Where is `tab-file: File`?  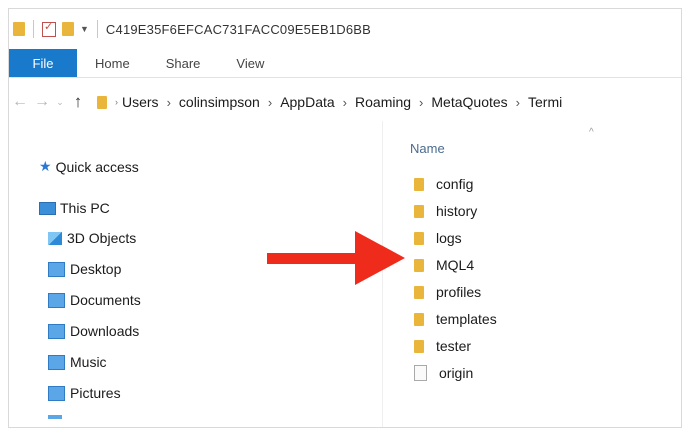
tab-file: File is located at coordinates (43, 63).